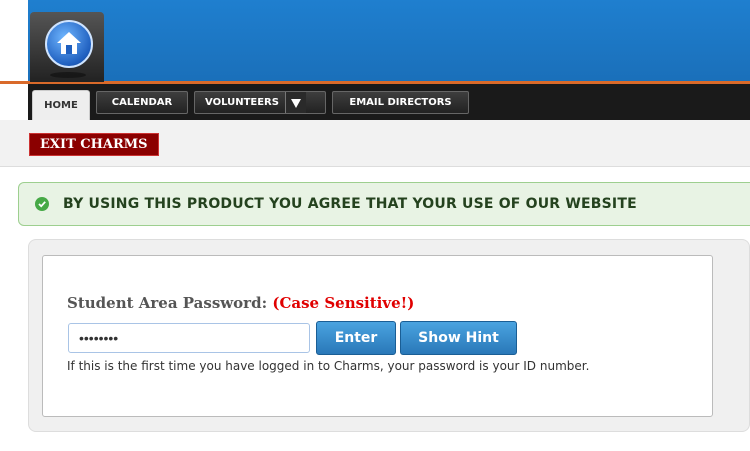  Describe the element at coordinates (356, 338) in the screenshot. I see `enter-button: Enter` at that location.